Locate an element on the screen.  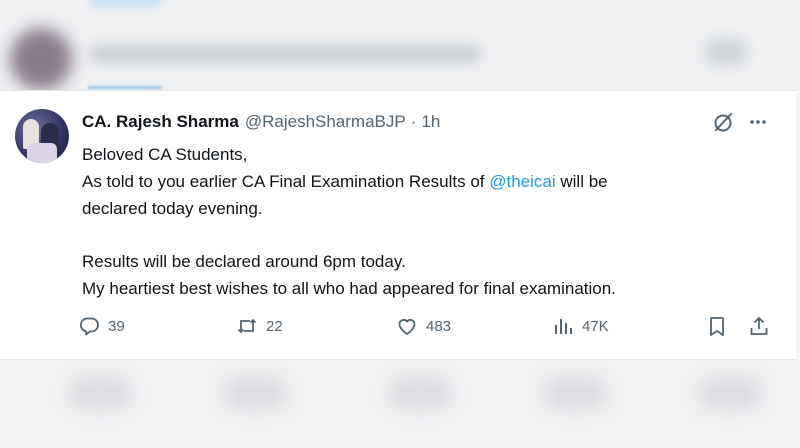
blurred-avatar is located at coordinates (41, 59).